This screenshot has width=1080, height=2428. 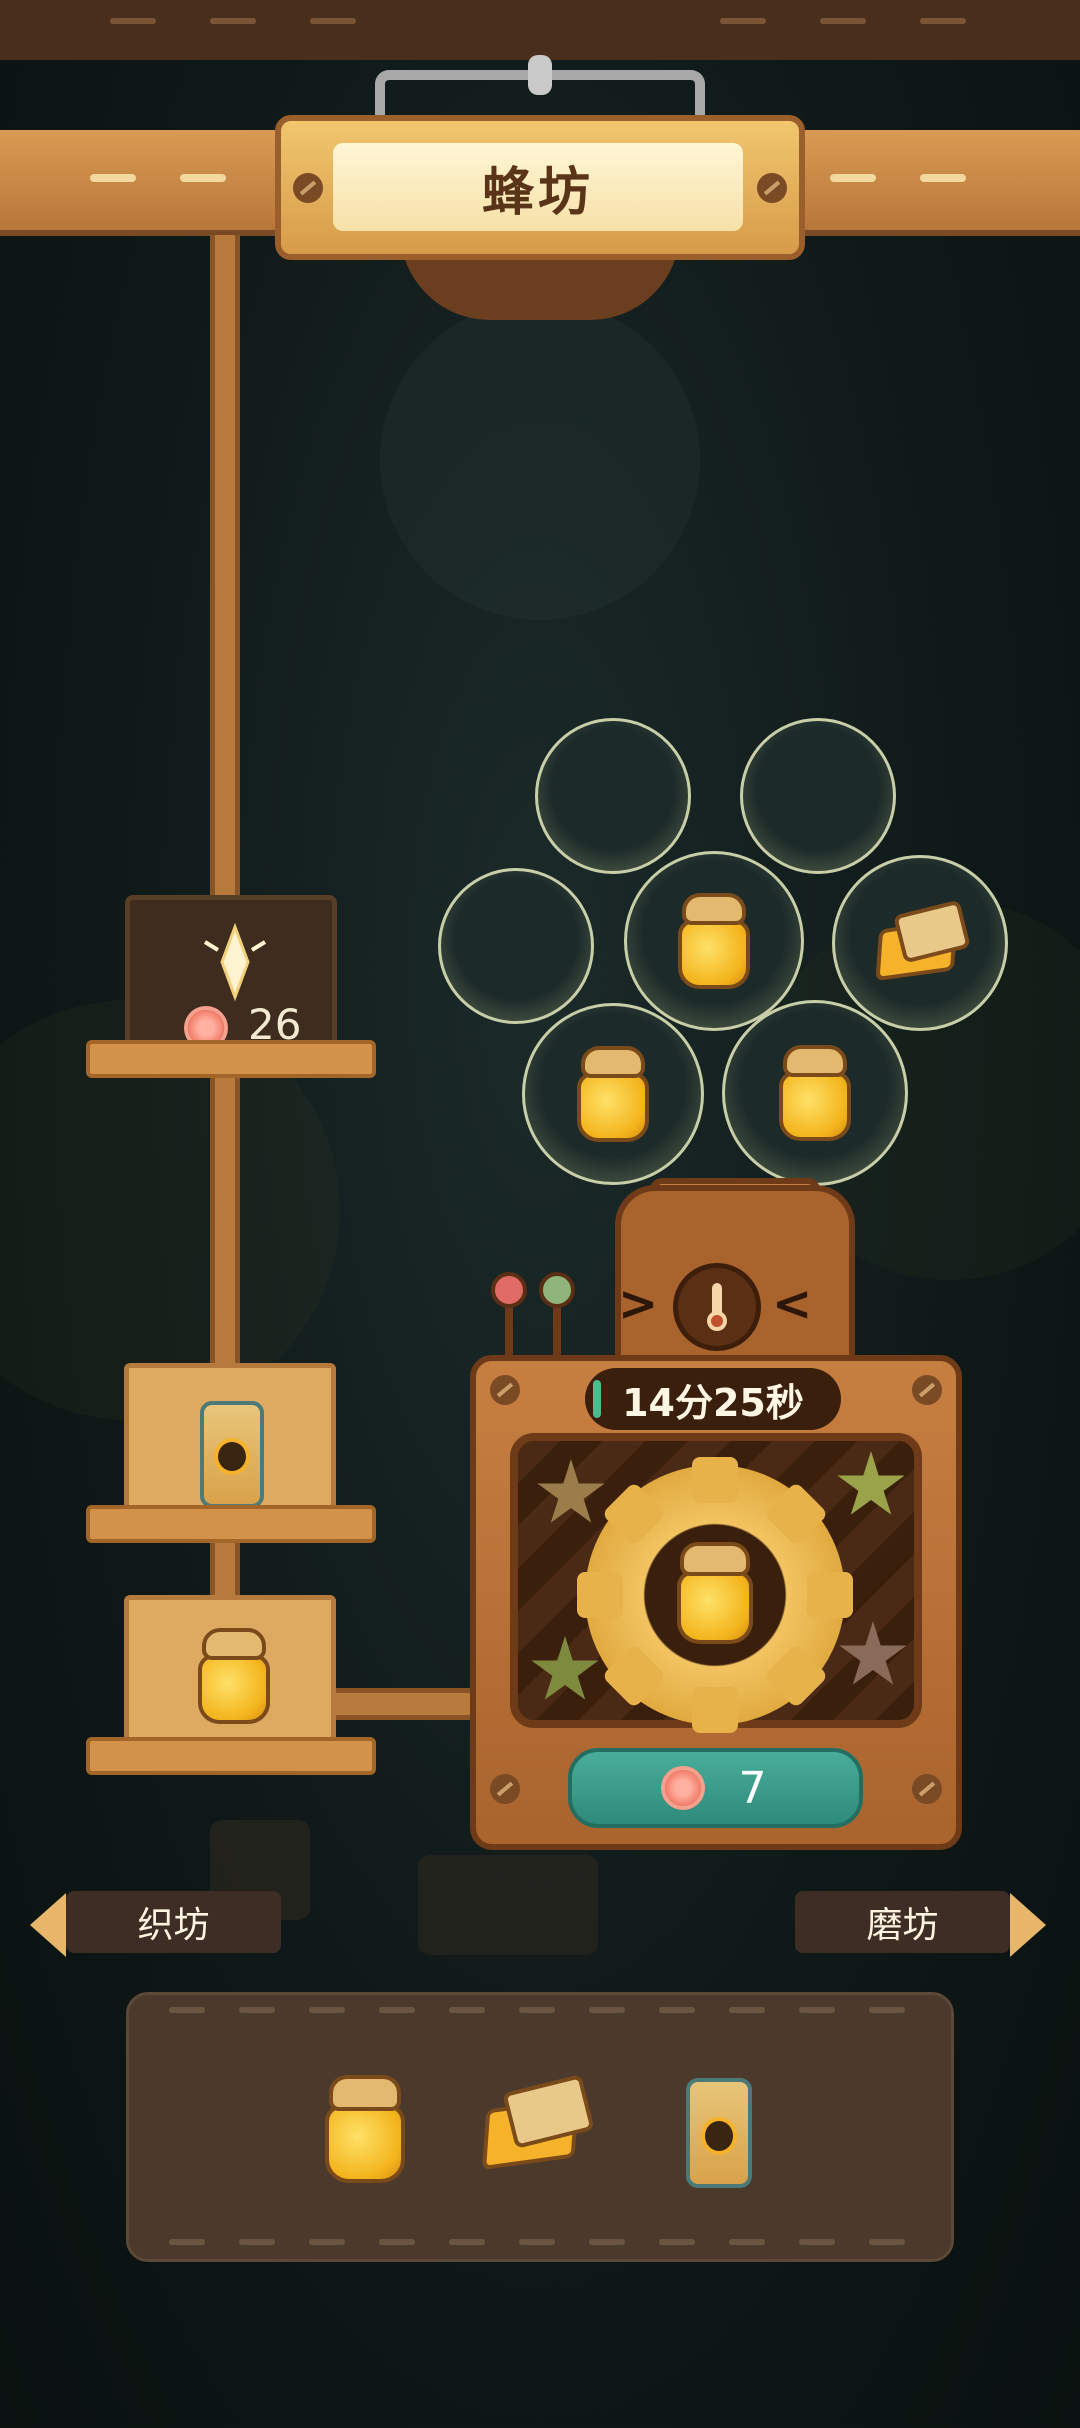 What do you see at coordinates (557, 1290) in the screenshot?
I see `green-knob-icon` at bounding box center [557, 1290].